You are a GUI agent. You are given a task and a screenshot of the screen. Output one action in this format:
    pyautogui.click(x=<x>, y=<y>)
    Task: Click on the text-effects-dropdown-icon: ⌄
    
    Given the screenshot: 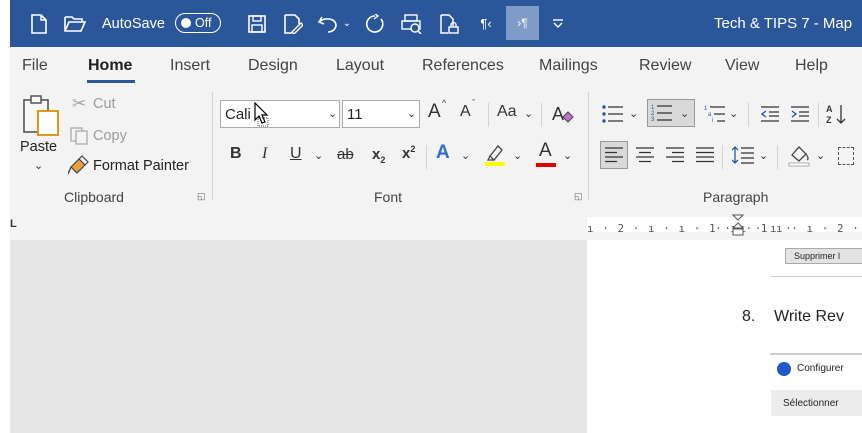 What is the action you would take?
    pyautogui.click(x=465, y=155)
    